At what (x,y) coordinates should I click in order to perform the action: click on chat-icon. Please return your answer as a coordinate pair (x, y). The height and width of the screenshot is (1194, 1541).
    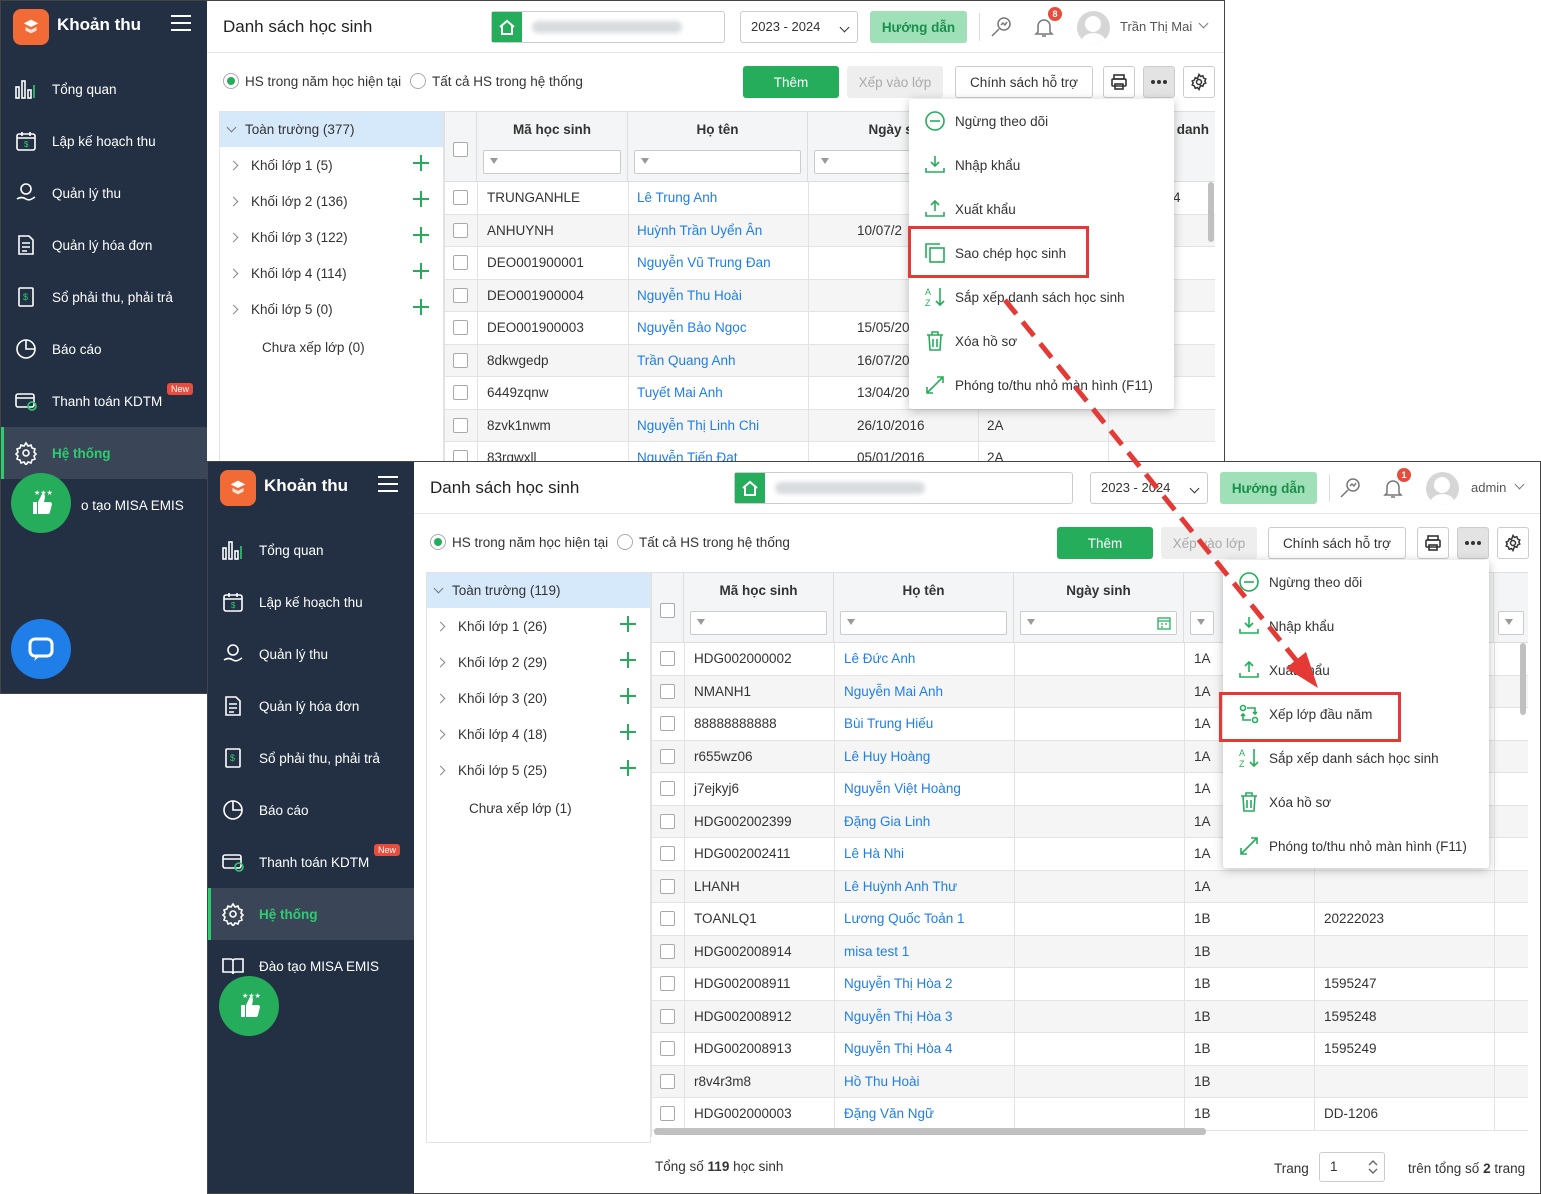
    Looking at the image, I should click on (41, 649).